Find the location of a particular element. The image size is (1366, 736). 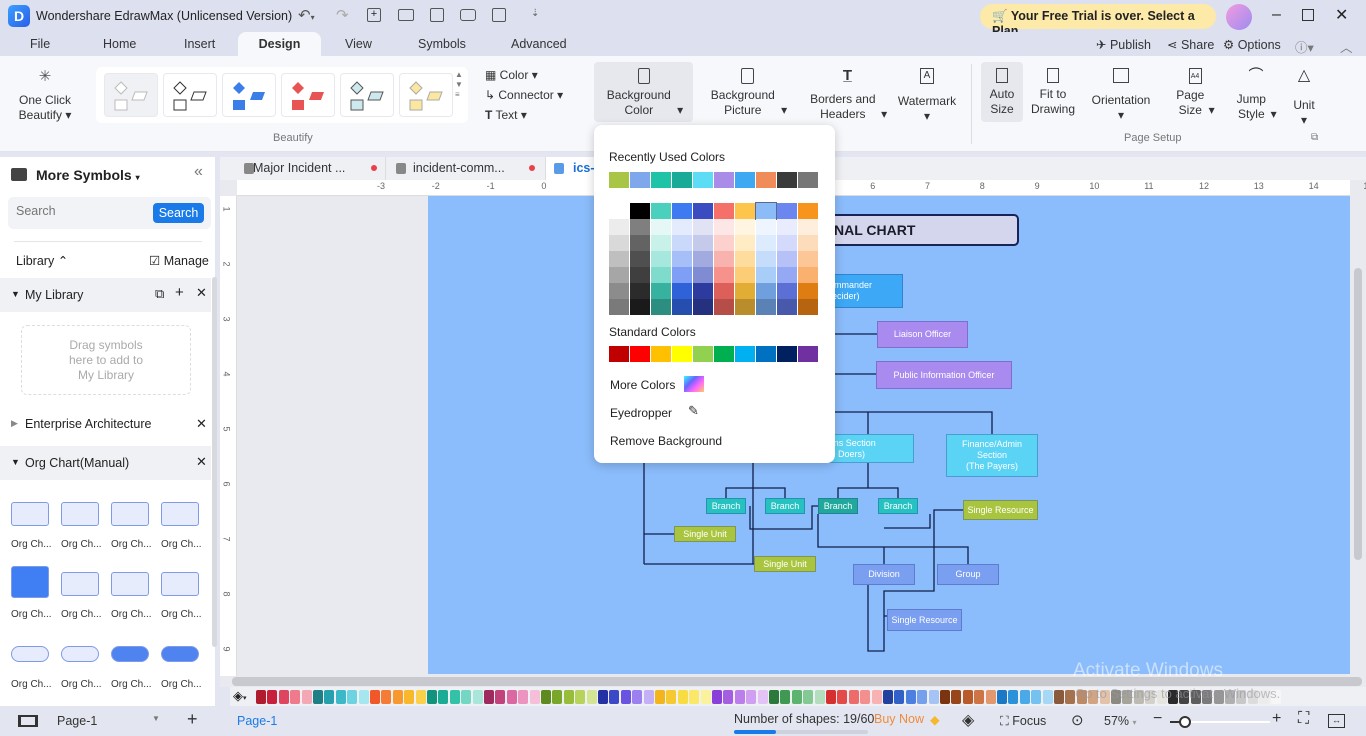

borders-headers-button: T̲ Borders and Headers ▾ is located at coordinates (847, 95).